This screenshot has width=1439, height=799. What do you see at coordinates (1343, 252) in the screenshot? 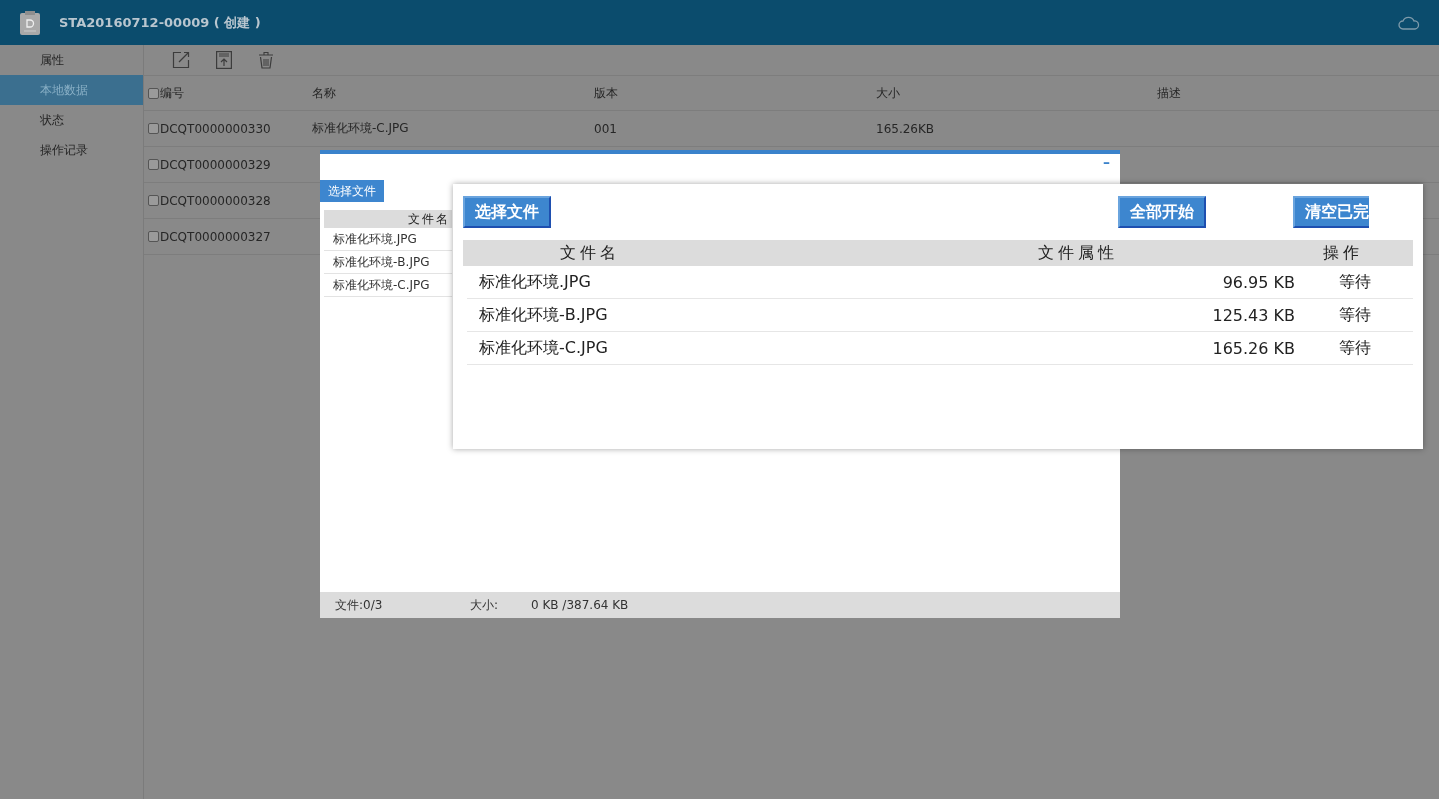
I see `column-header: 操作` at bounding box center [1343, 252].